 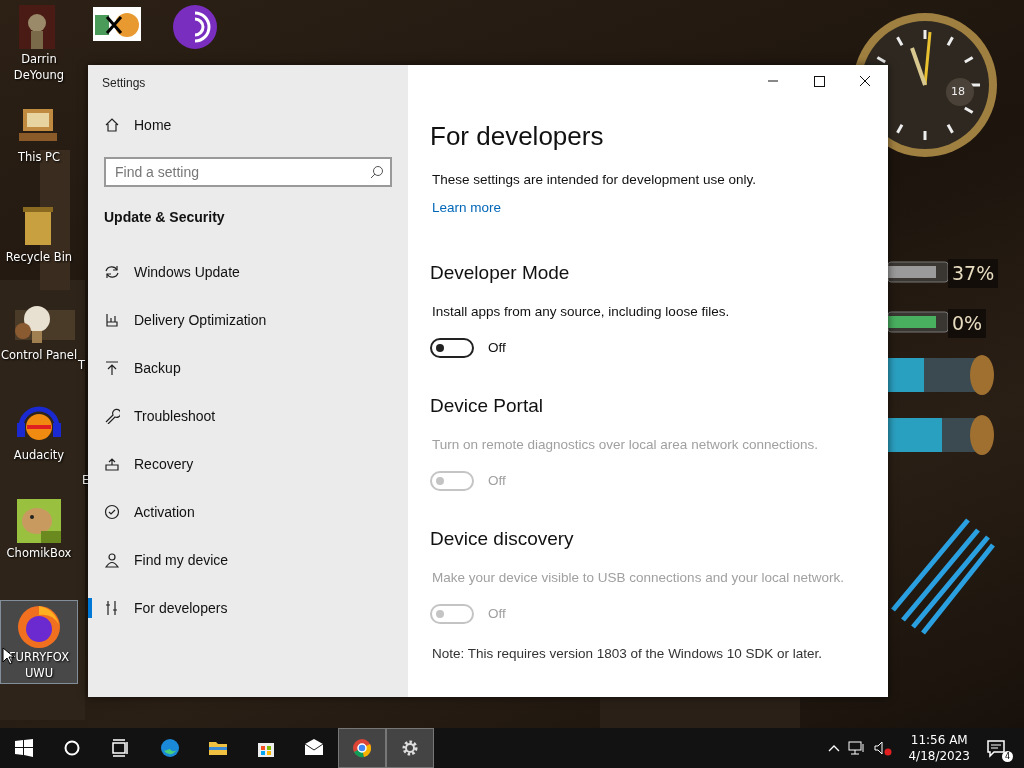 What do you see at coordinates (517, 137) in the screenshot?
I see `page-heading: For developers` at bounding box center [517, 137].